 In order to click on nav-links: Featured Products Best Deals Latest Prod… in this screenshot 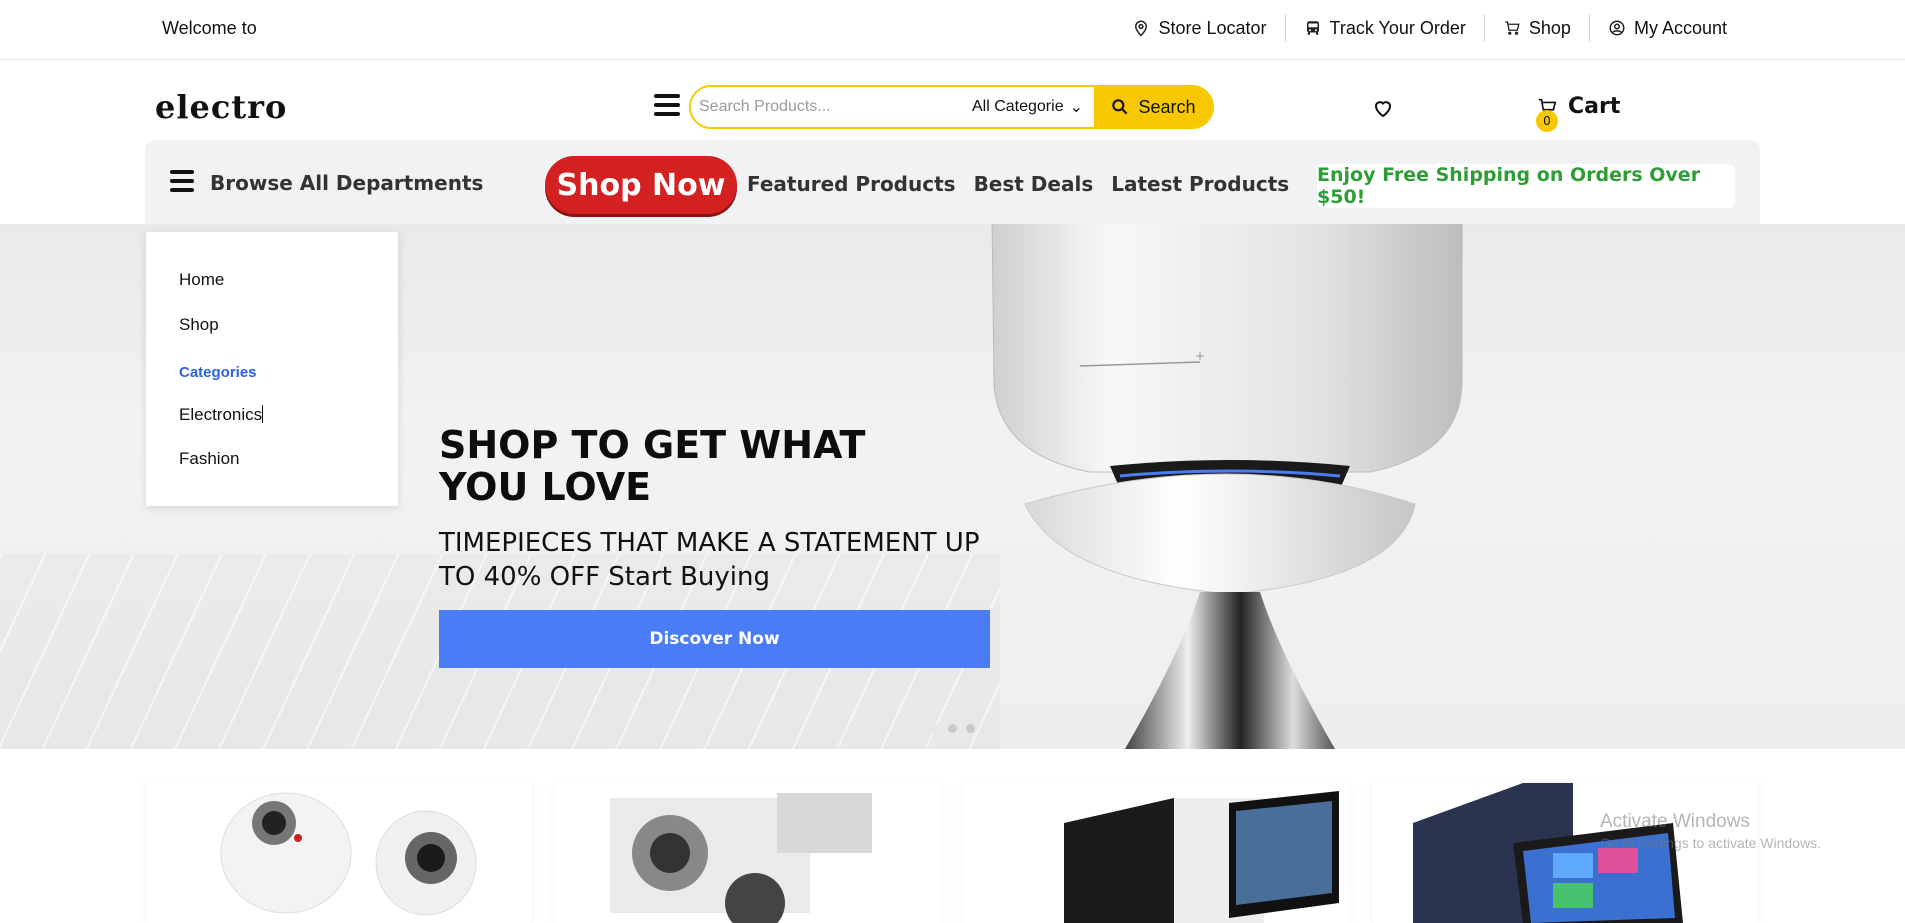, I will do `click(1018, 184)`.